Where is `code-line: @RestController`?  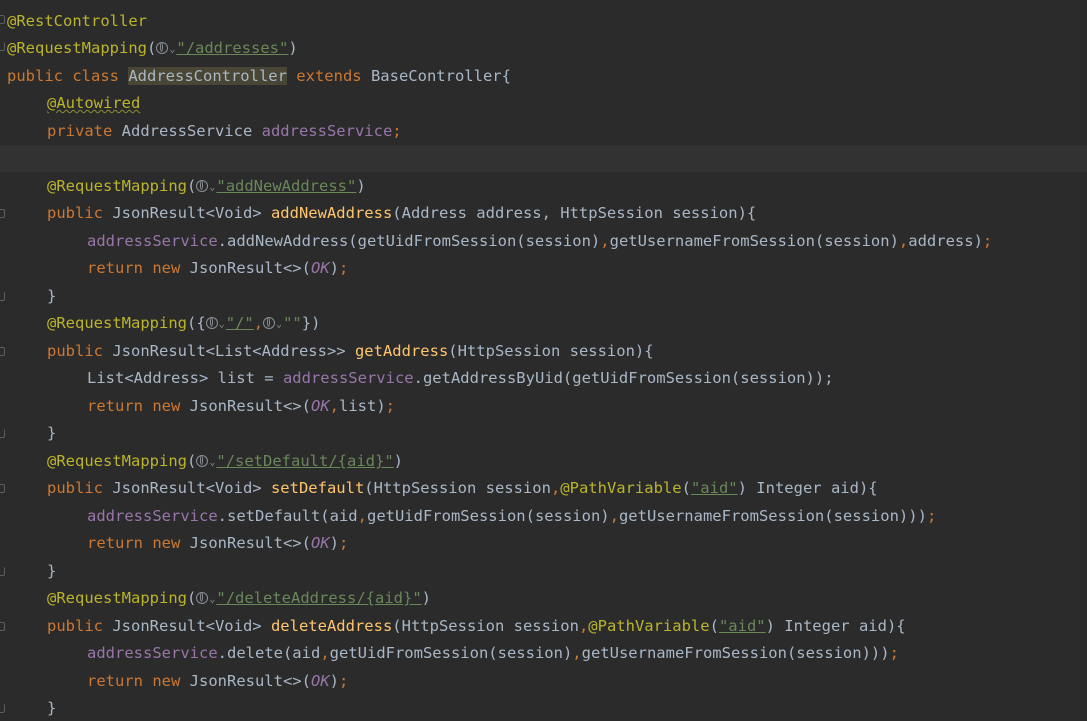
code-line: @RestController is located at coordinates (543, 21).